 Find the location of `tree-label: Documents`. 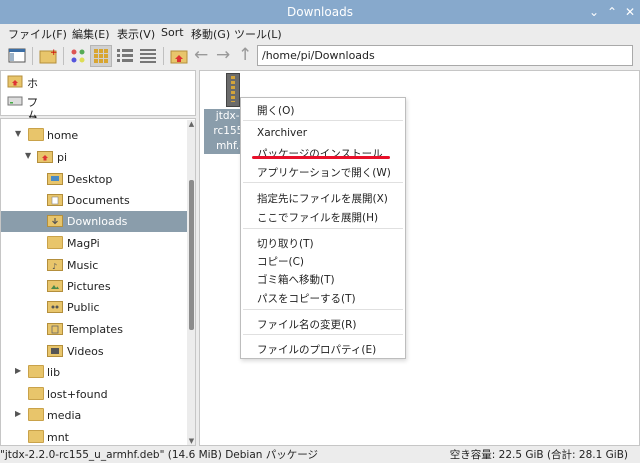

tree-label: Documents is located at coordinates (98, 200).